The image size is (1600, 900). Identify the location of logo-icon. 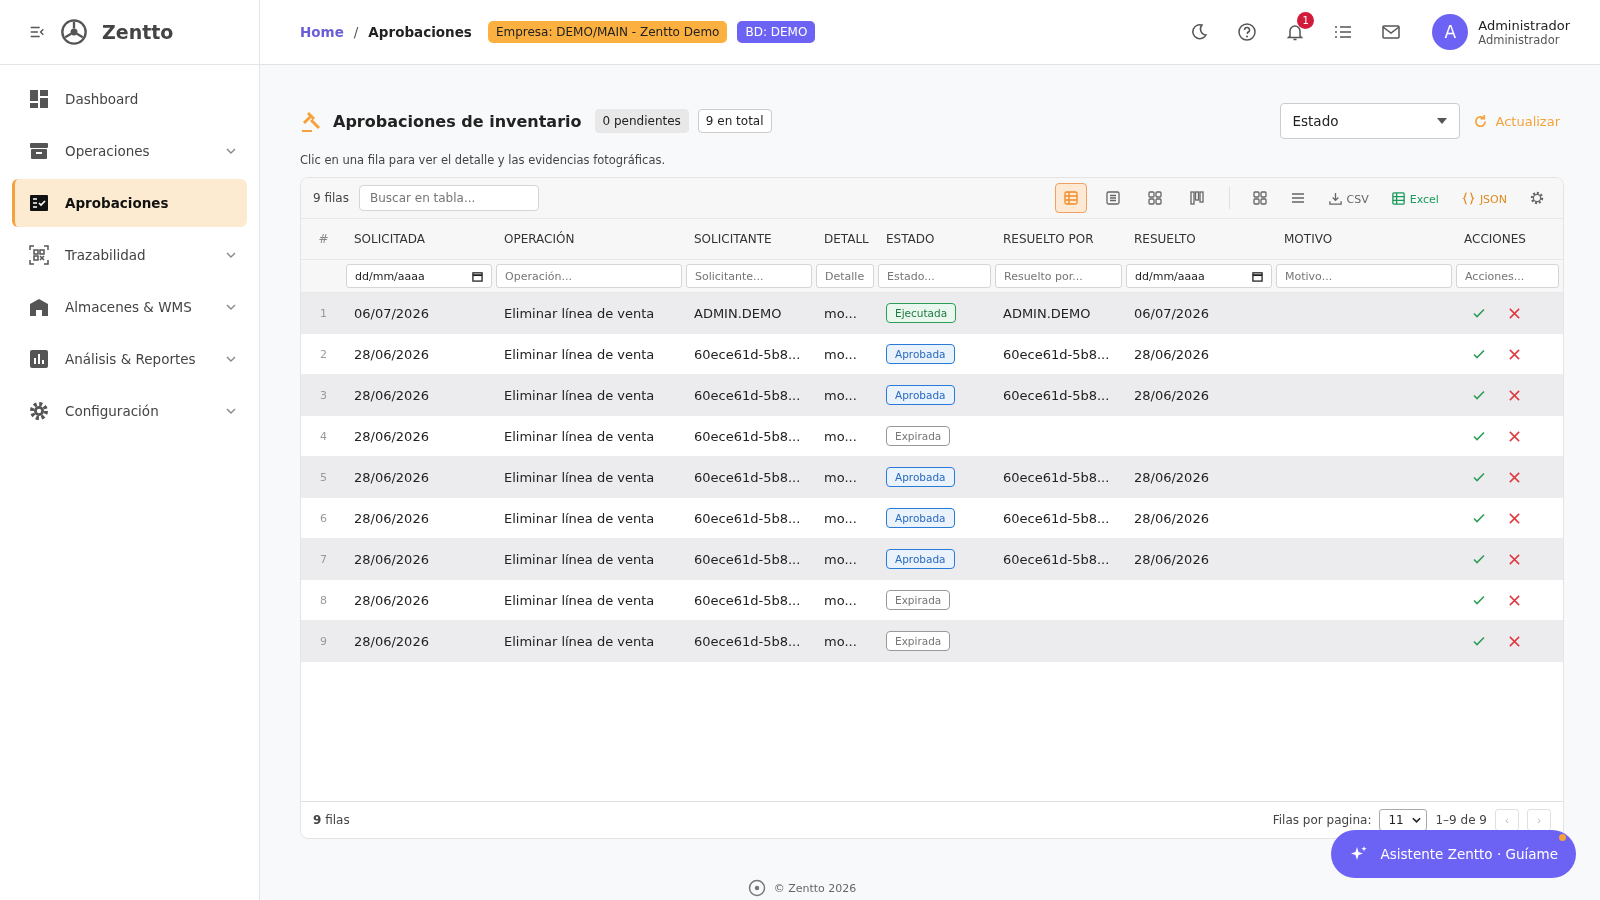
(756, 888).